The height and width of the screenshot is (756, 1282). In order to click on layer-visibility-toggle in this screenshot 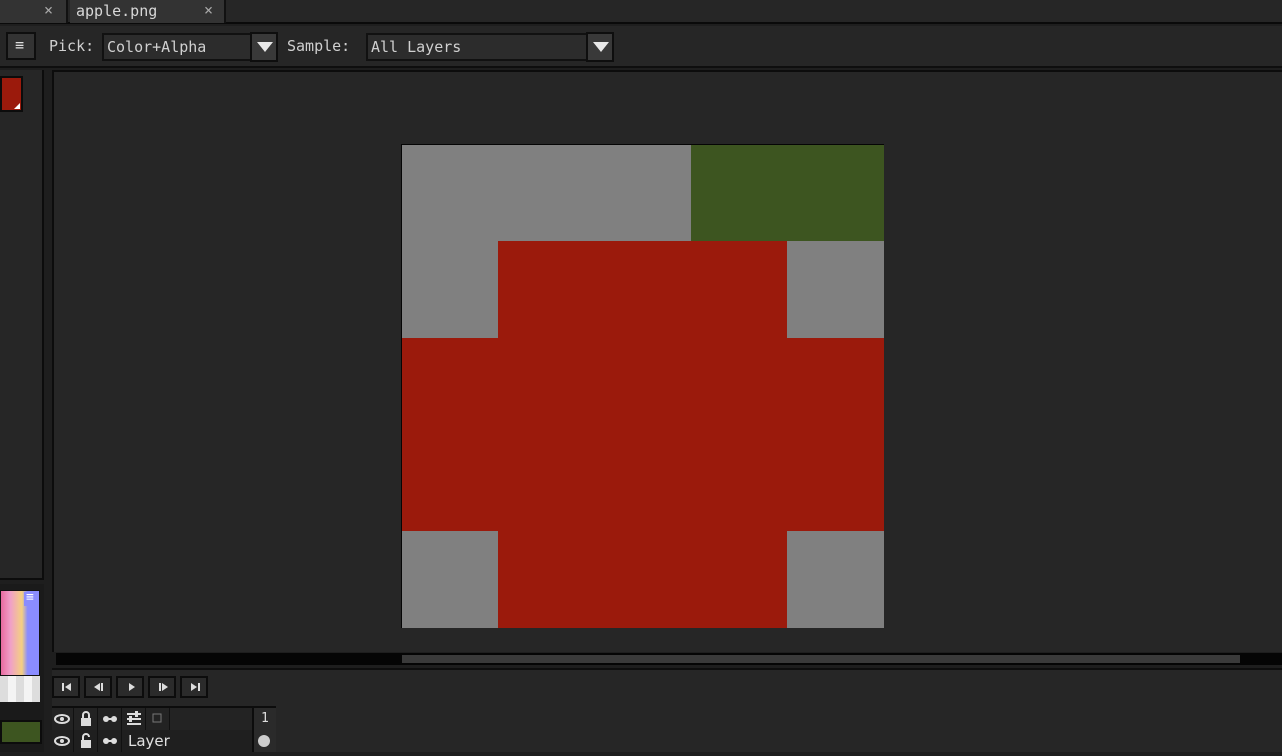, I will do `click(63, 741)`.